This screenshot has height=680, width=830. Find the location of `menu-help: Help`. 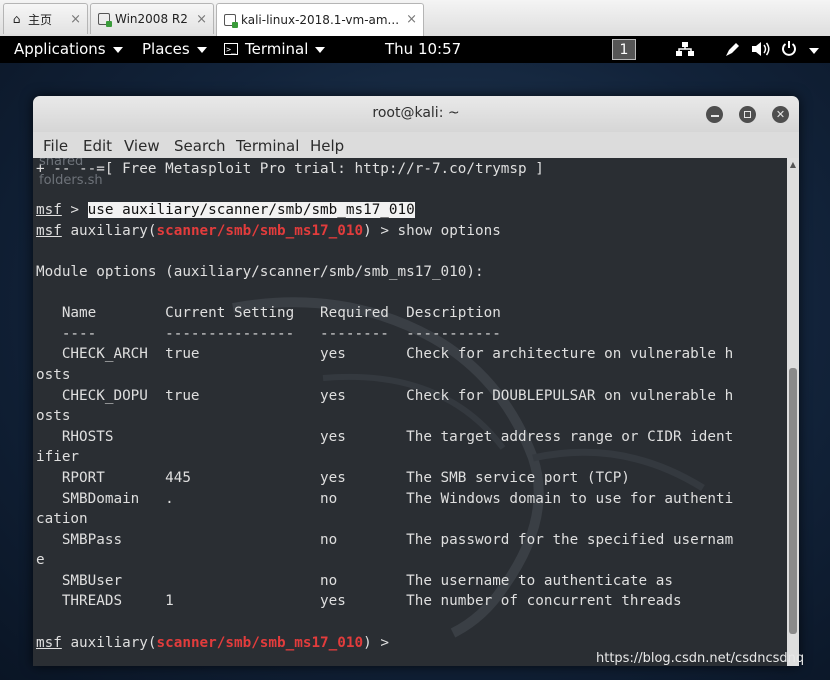

menu-help: Help is located at coordinates (327, 146).